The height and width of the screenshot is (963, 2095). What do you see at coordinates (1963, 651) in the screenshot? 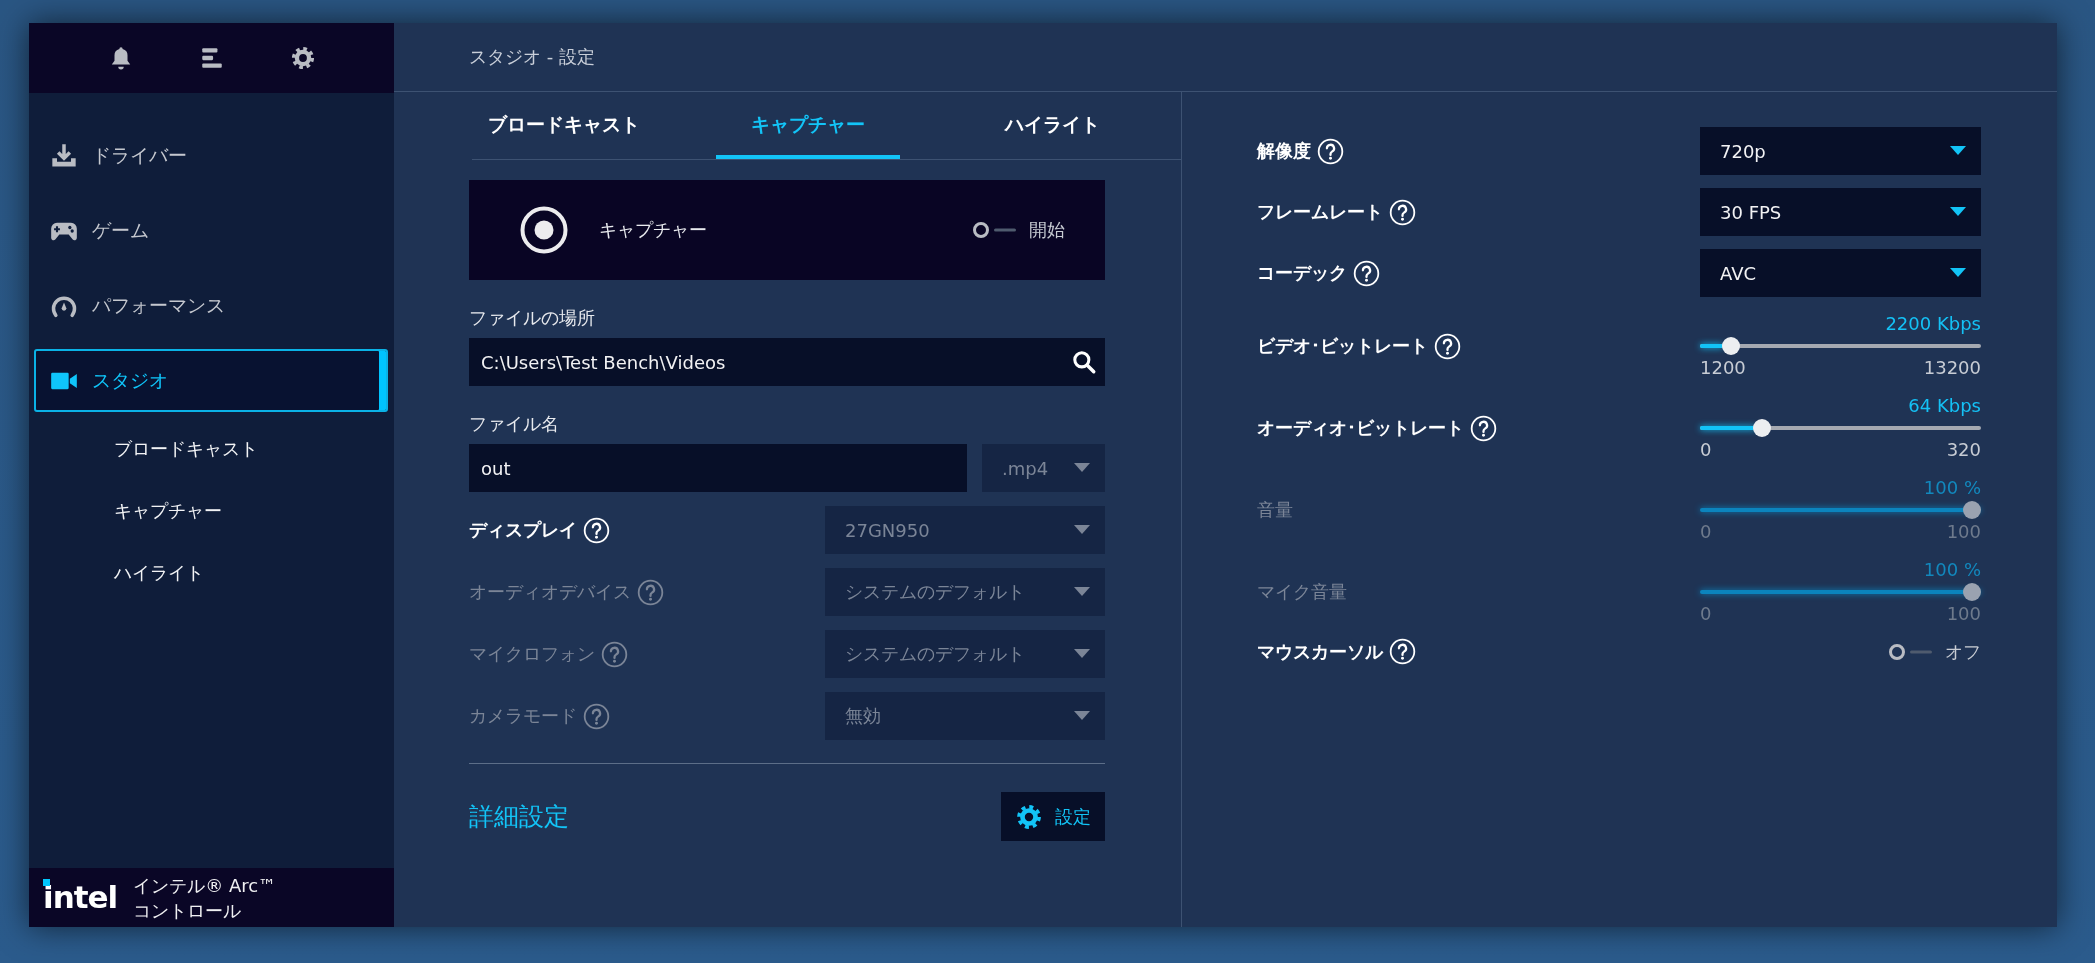
I see `toggle-label: オフ` at bounding box center [1963, 651].